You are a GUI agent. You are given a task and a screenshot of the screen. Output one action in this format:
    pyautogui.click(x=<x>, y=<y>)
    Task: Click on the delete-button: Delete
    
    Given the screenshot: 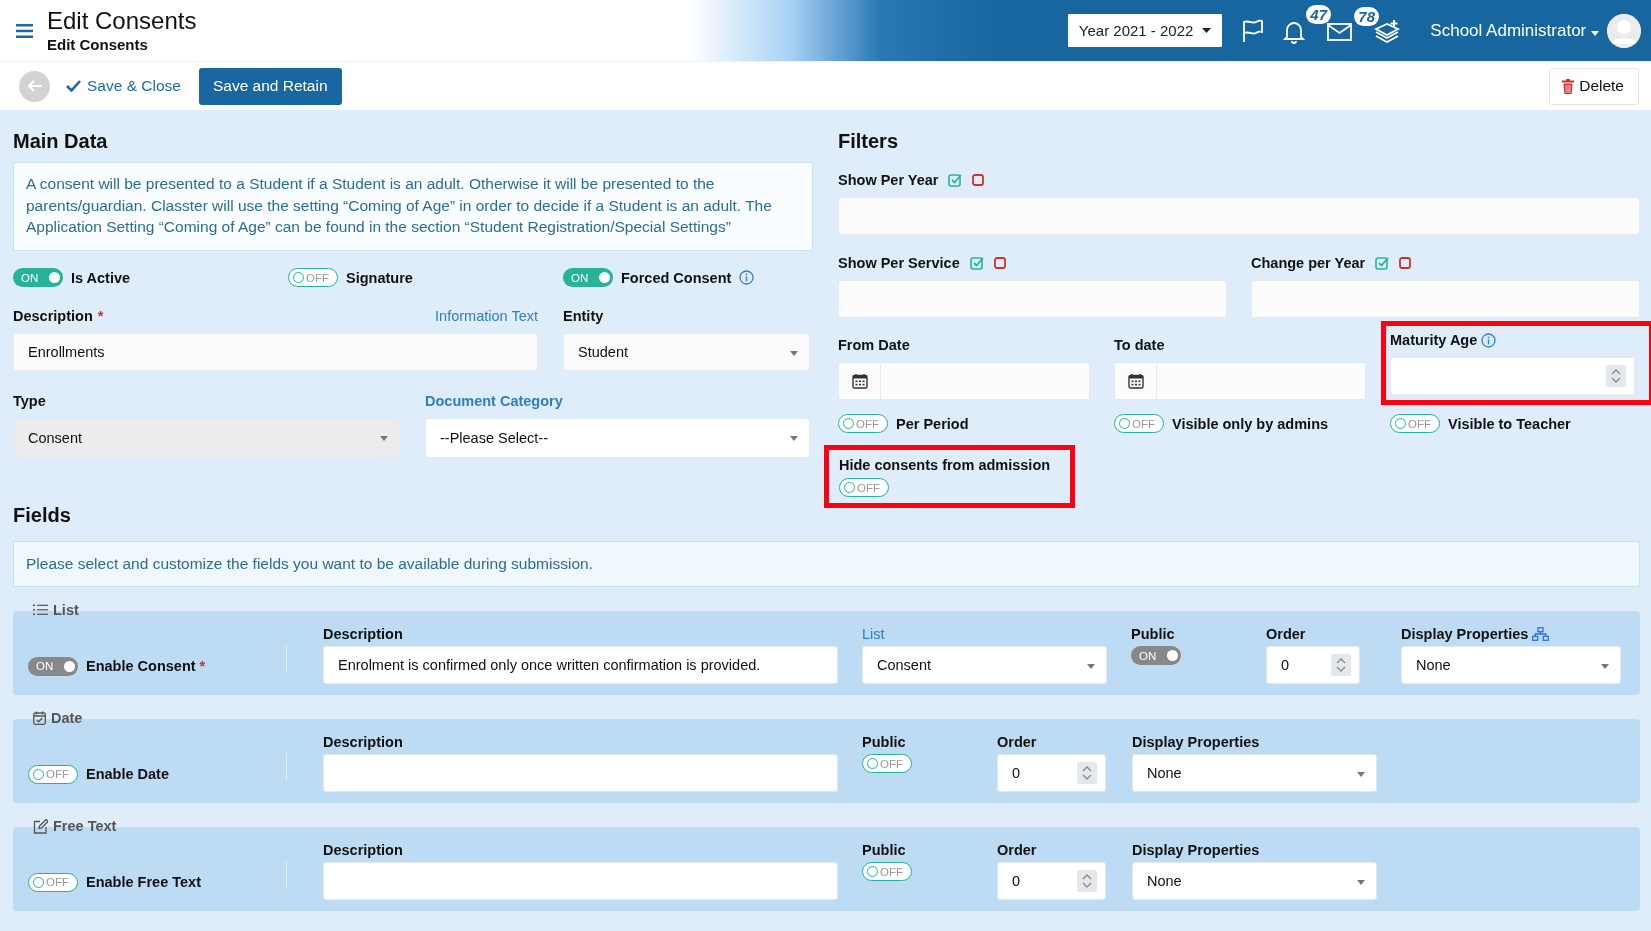 What is the action you would take?
    pyautogui.click(x=1594, y=86)
    